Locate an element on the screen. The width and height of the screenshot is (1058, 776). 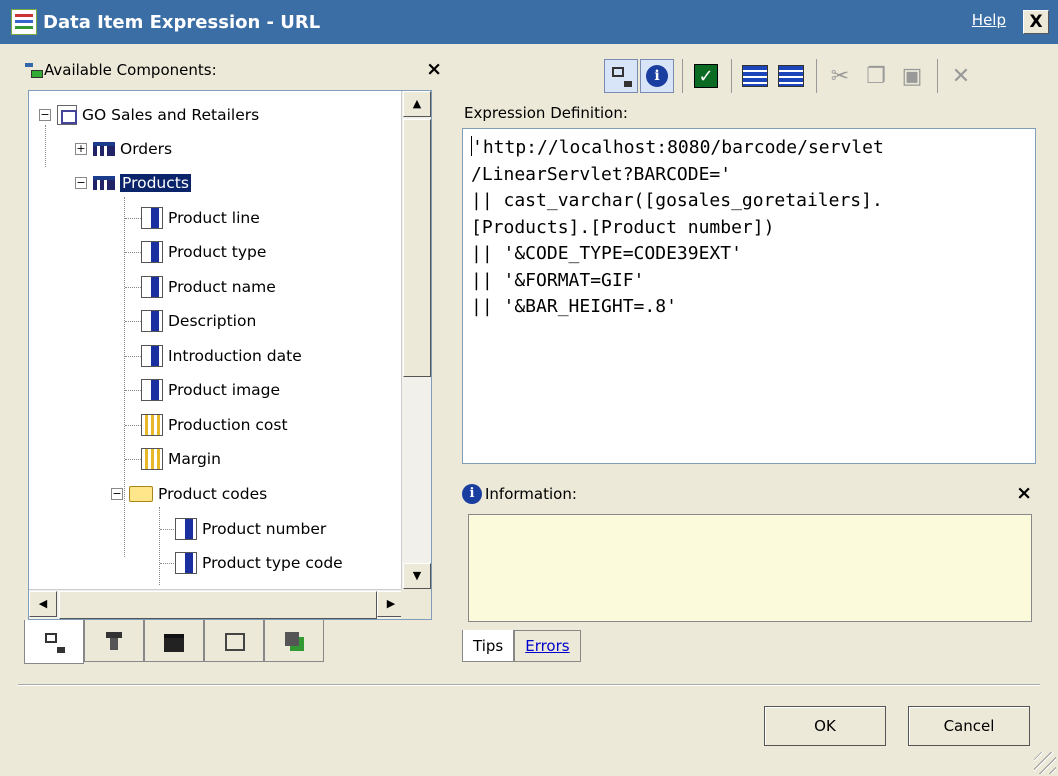
tab-errors: Errors is located at coordinates (547, 646).